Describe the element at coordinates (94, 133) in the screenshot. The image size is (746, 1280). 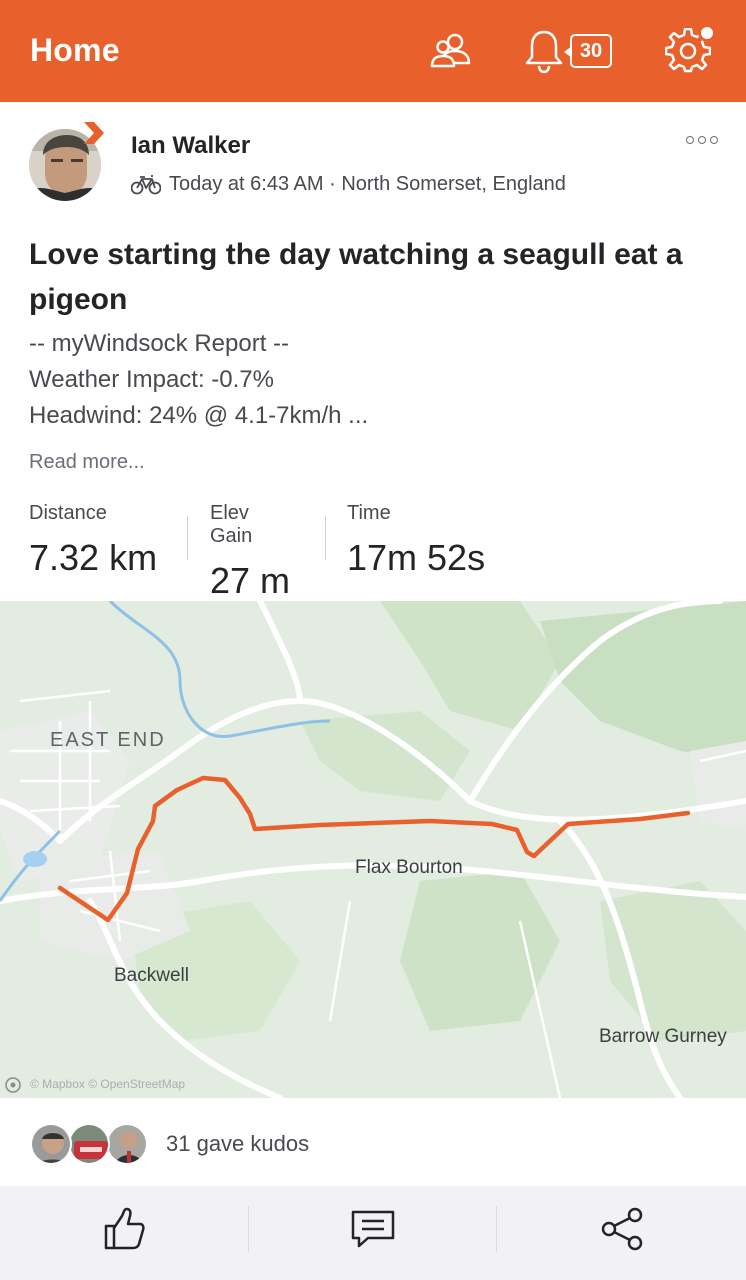
I see `subscriber-badge-icon` at that location.